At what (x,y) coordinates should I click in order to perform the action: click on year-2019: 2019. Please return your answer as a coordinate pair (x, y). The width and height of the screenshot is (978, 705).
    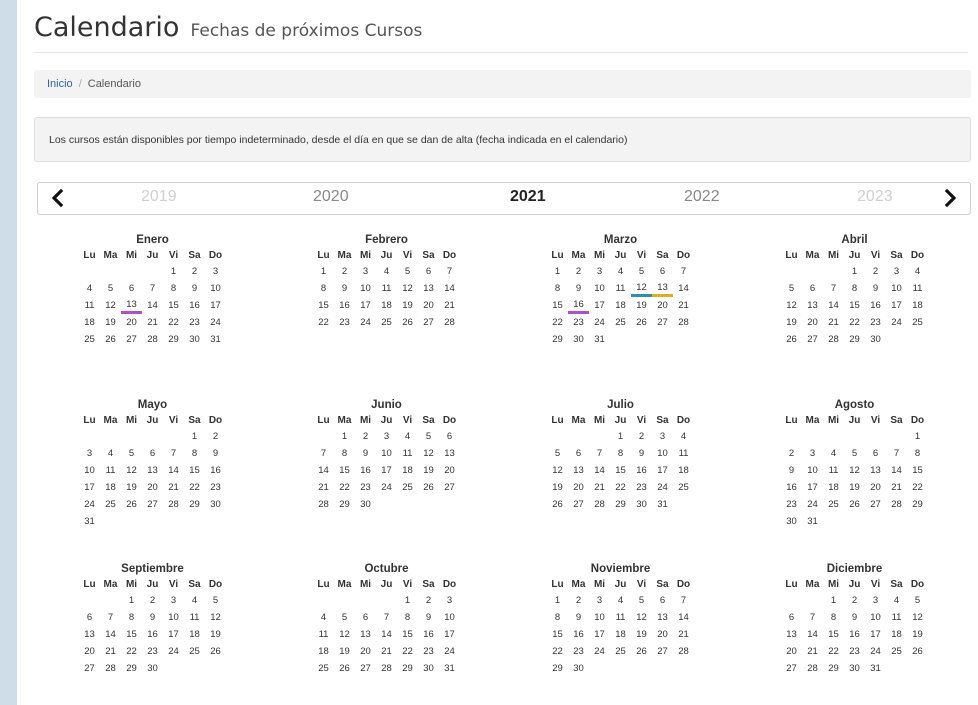
    Looking at the image, I should click on (159, 197).